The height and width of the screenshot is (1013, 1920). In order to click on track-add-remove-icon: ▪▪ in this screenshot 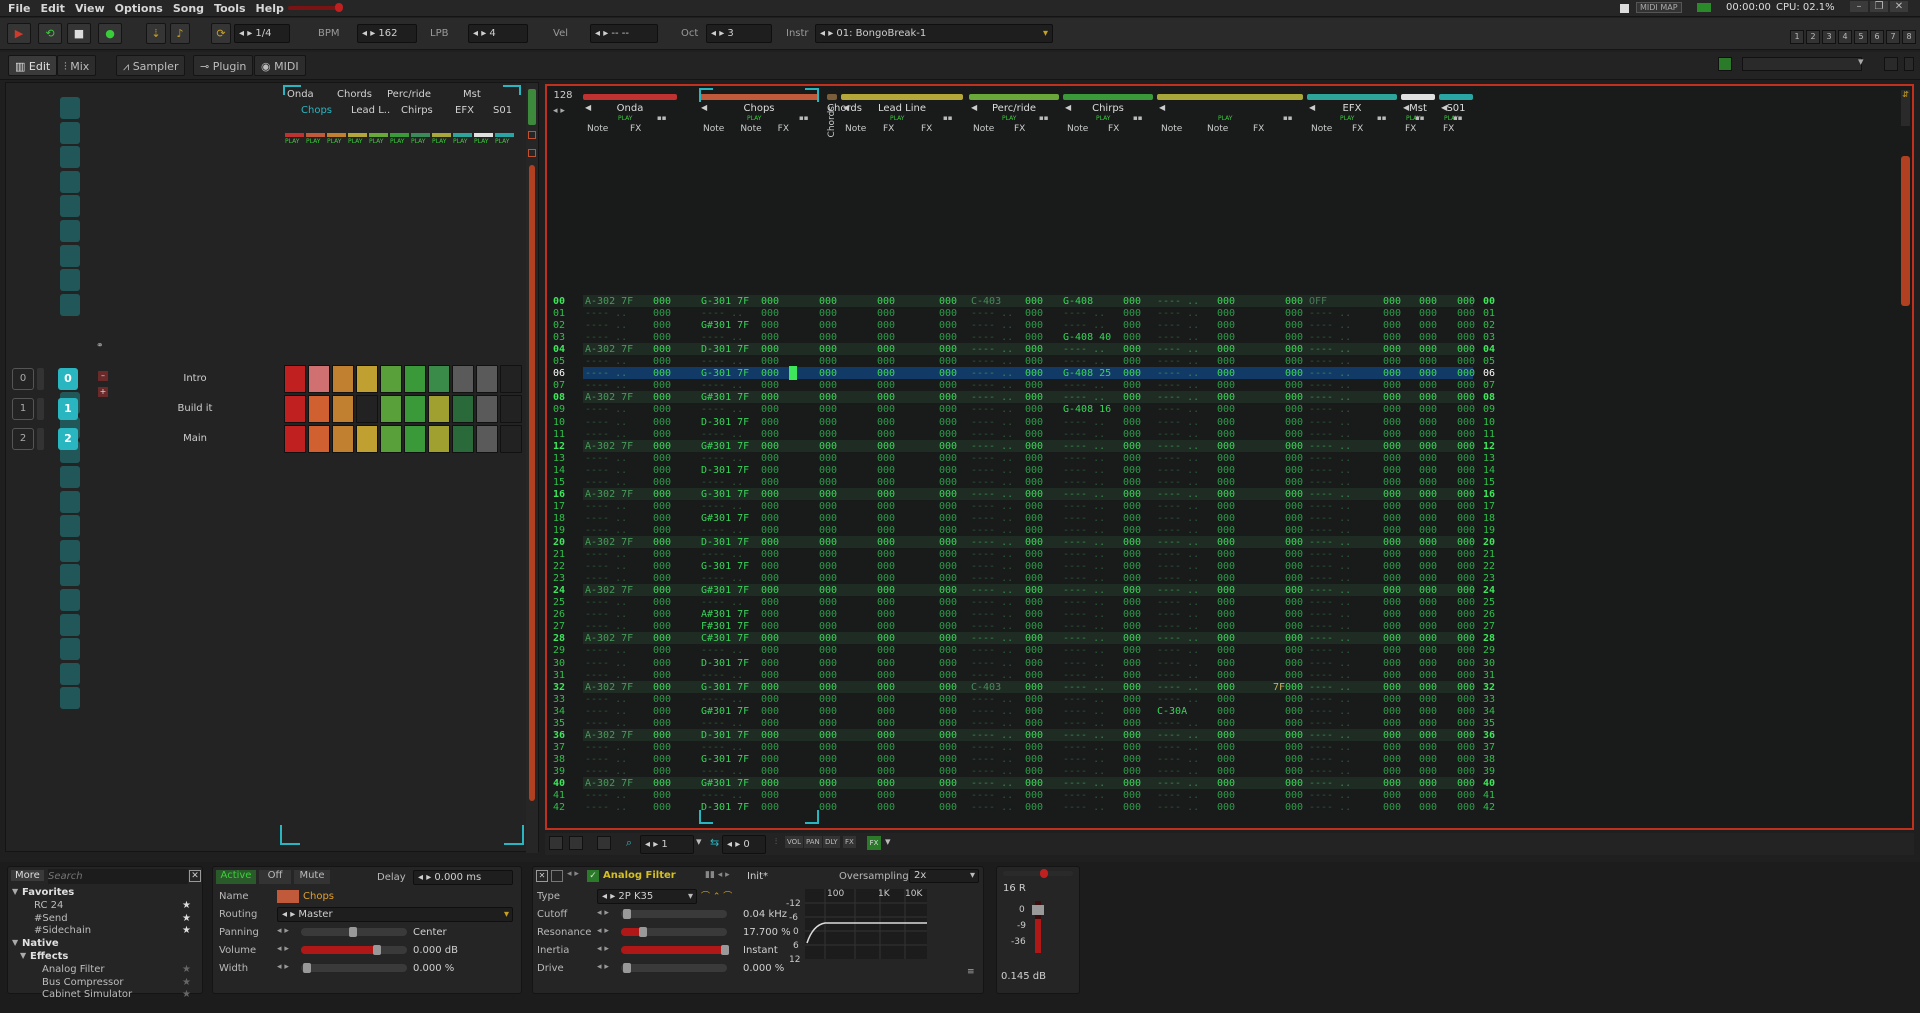, I will do `click(804, 118)`.